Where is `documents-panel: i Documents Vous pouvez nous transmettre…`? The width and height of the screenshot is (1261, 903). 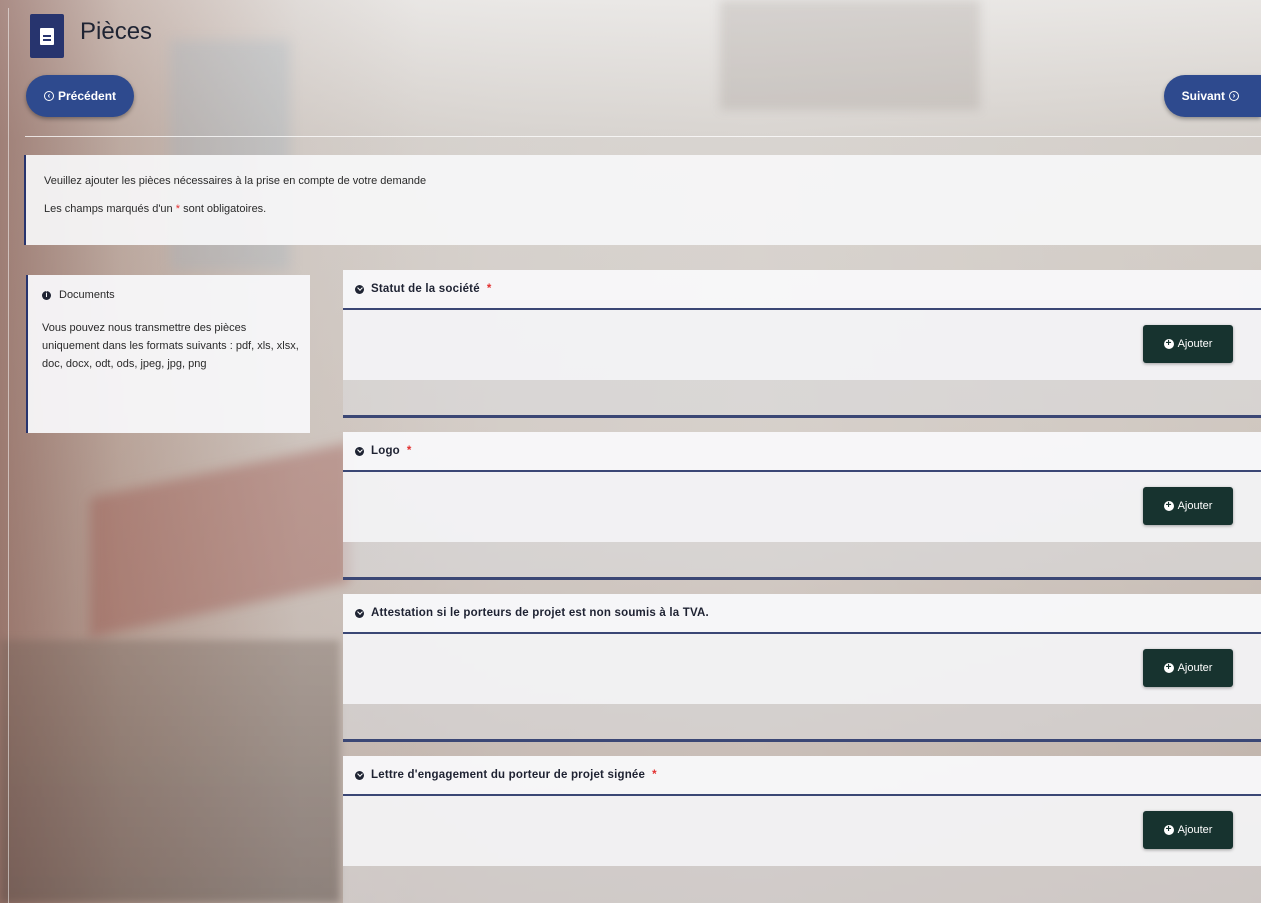
documents-panel: i Documents Vous pouvez nous transmettre… is located at coordinates (168, 354).